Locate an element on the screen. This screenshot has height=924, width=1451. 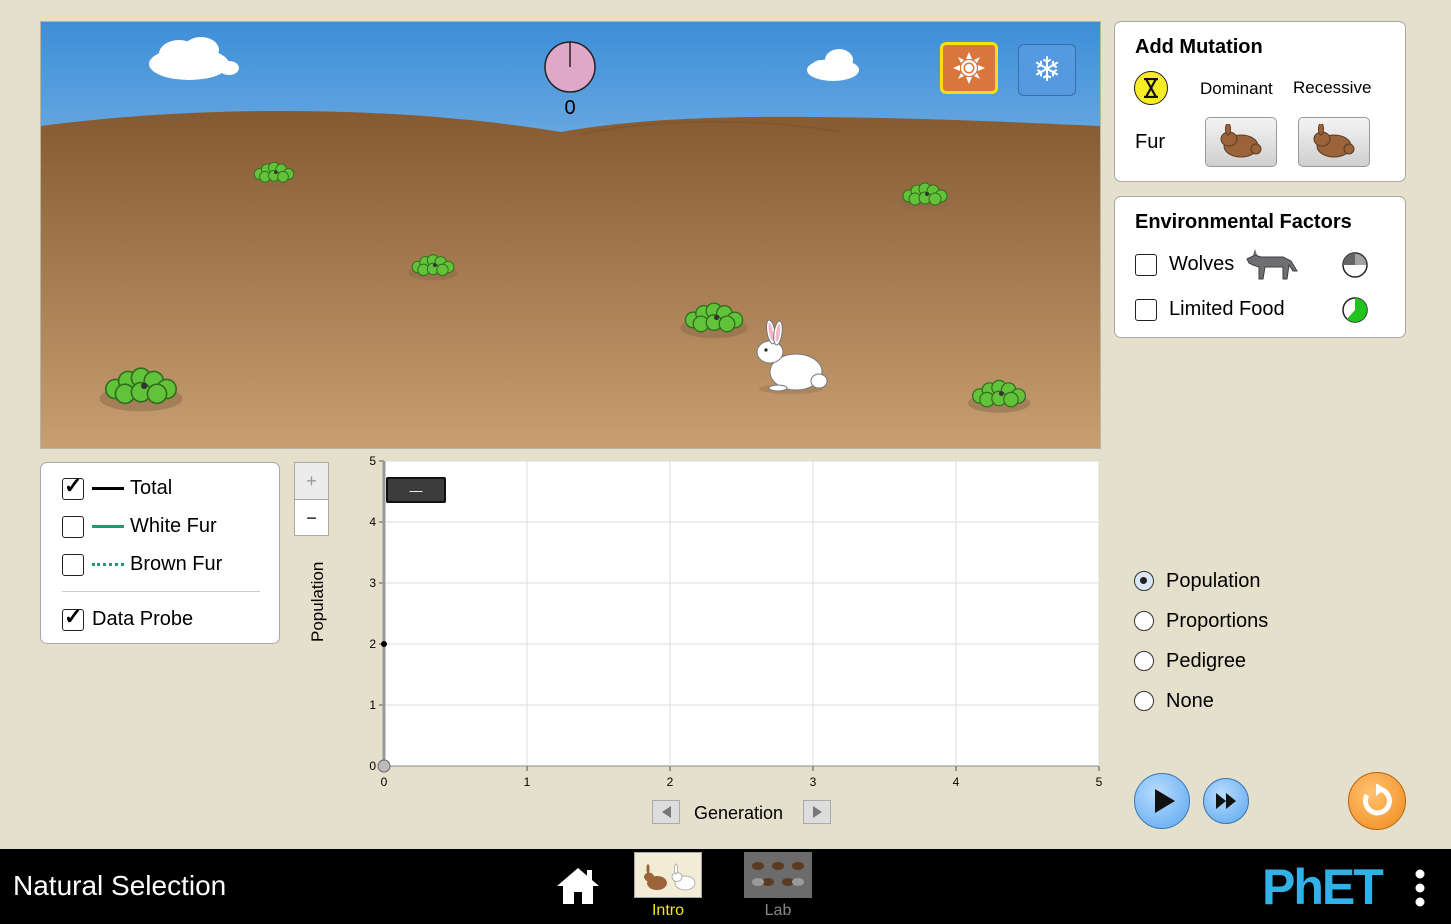
wolves-proportion-indicator is located at coordinates (1355, 265).